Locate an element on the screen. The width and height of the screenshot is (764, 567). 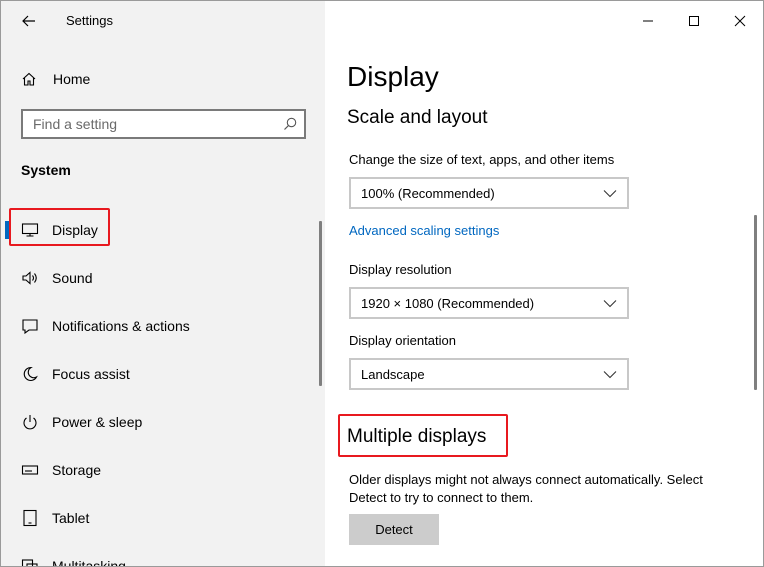
search-box is located at coordinates (163, 124).